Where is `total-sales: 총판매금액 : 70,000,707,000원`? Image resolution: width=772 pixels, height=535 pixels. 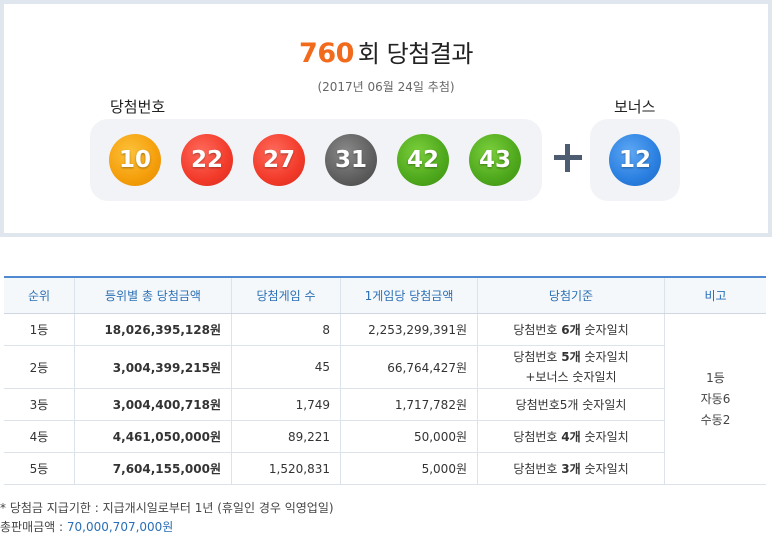 total-sales: 총판매금액 : 70,000,707,000원 is located at coordinates (86, 526).